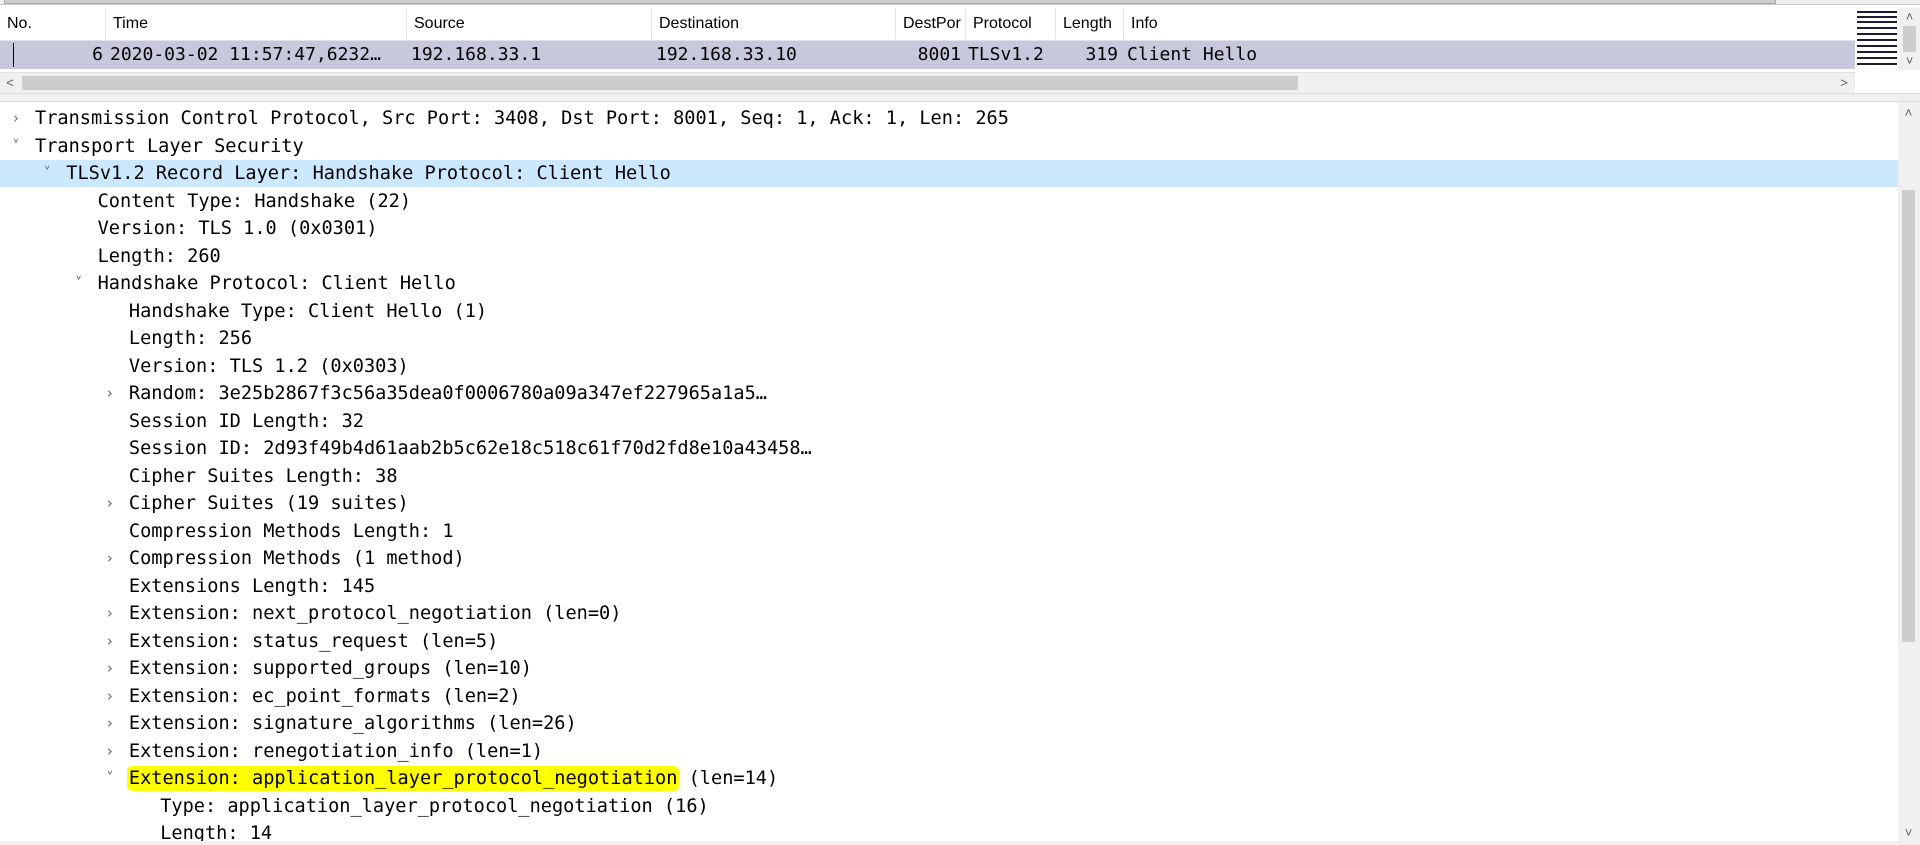 This screenshot has width=1920, height=845. Describe the element at coordinates (1908, 113) in the screenshot. I see `details-scroll-up-icon: ˄` at that location.